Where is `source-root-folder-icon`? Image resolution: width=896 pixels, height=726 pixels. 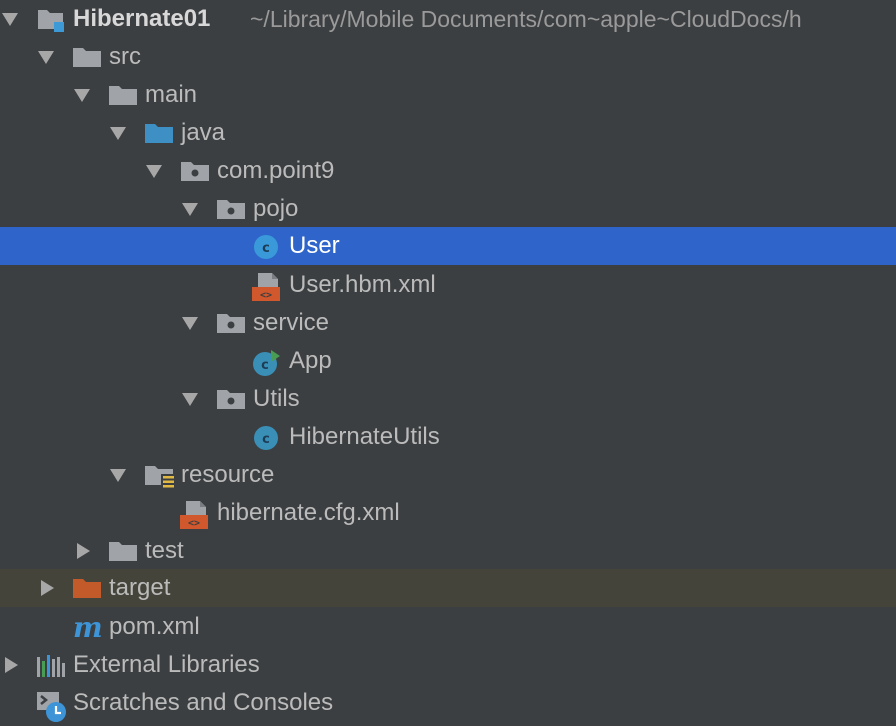 source-root-folder-icon is located at coordinates (159, 133).